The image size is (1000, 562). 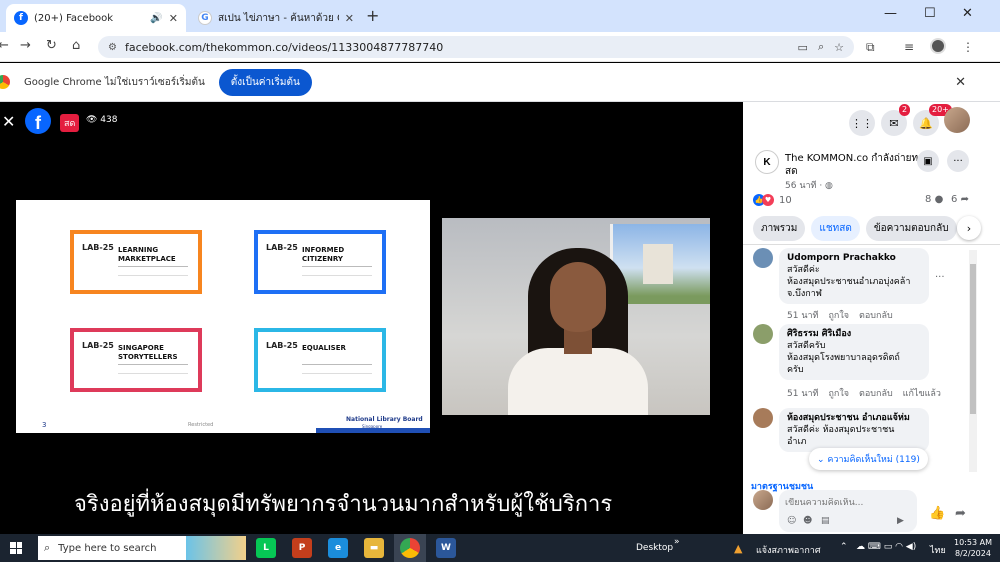 I want to click on send-icon: ▶, so click(x=900, y=521).